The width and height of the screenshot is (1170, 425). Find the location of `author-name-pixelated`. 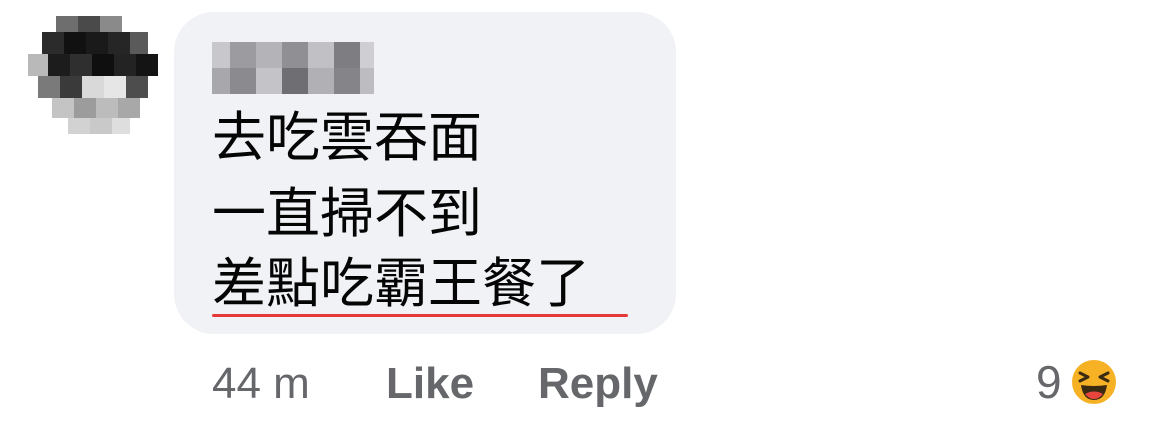

author-name-pixelated is located at coordinates (293, 68).